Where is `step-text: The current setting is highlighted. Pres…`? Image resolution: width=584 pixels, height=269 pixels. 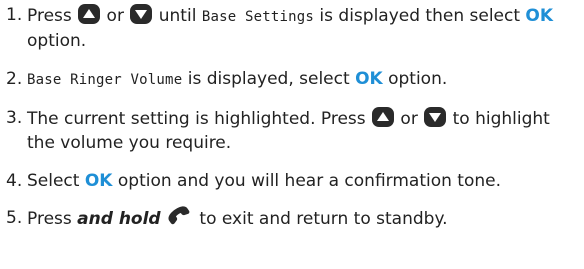
step-text: The current setting is highlighted. Pres… is located at coordinates (199, 119).